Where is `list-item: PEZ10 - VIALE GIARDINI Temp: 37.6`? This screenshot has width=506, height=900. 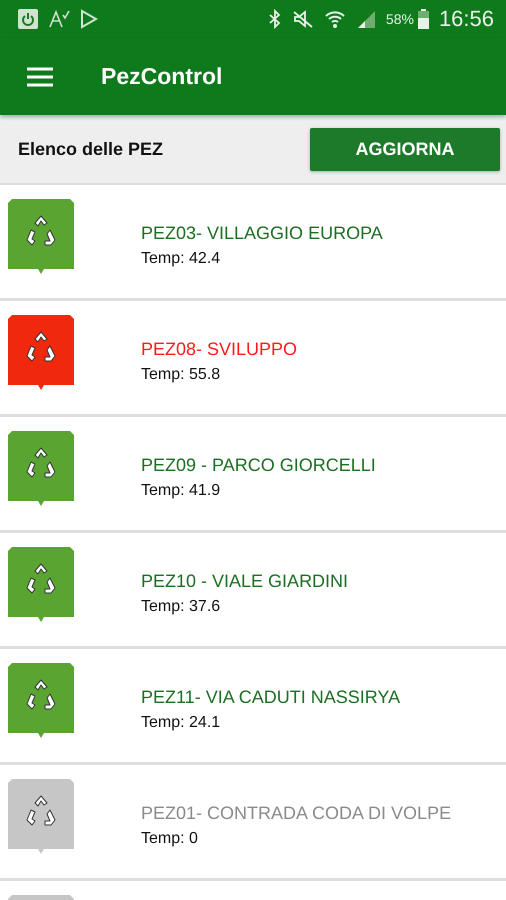 list-item: PEZ10 - VIALE GIARDINI Temp: 37.6 is located at coordinates (253, 591).